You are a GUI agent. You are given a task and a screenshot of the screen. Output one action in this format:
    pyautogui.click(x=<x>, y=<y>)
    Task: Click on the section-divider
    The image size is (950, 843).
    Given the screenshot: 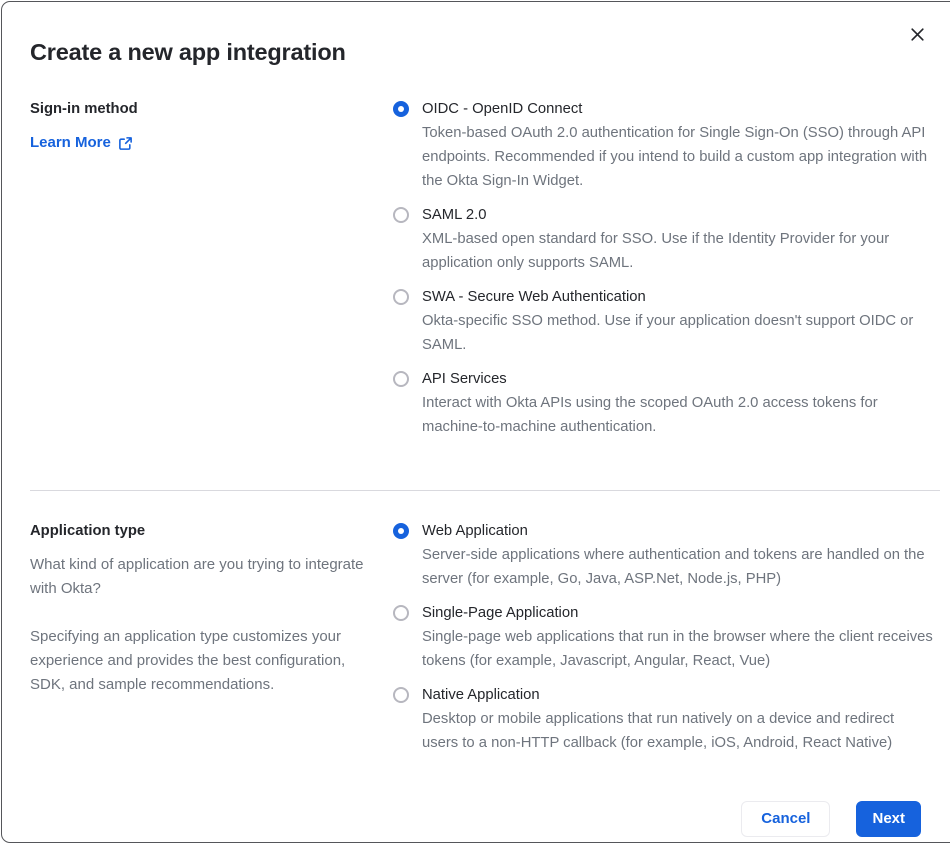 What is the action you would take?
    pyautogui.click(x=485, y=490)
    